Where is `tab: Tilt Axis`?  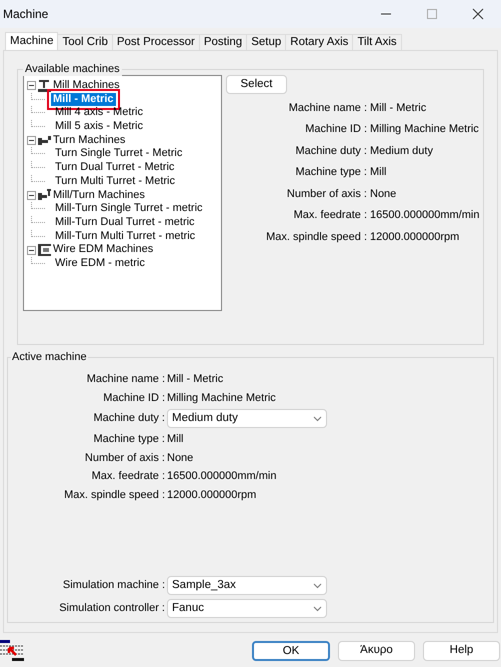 tab: Tilt Axis is located at coordinates (377, 42).